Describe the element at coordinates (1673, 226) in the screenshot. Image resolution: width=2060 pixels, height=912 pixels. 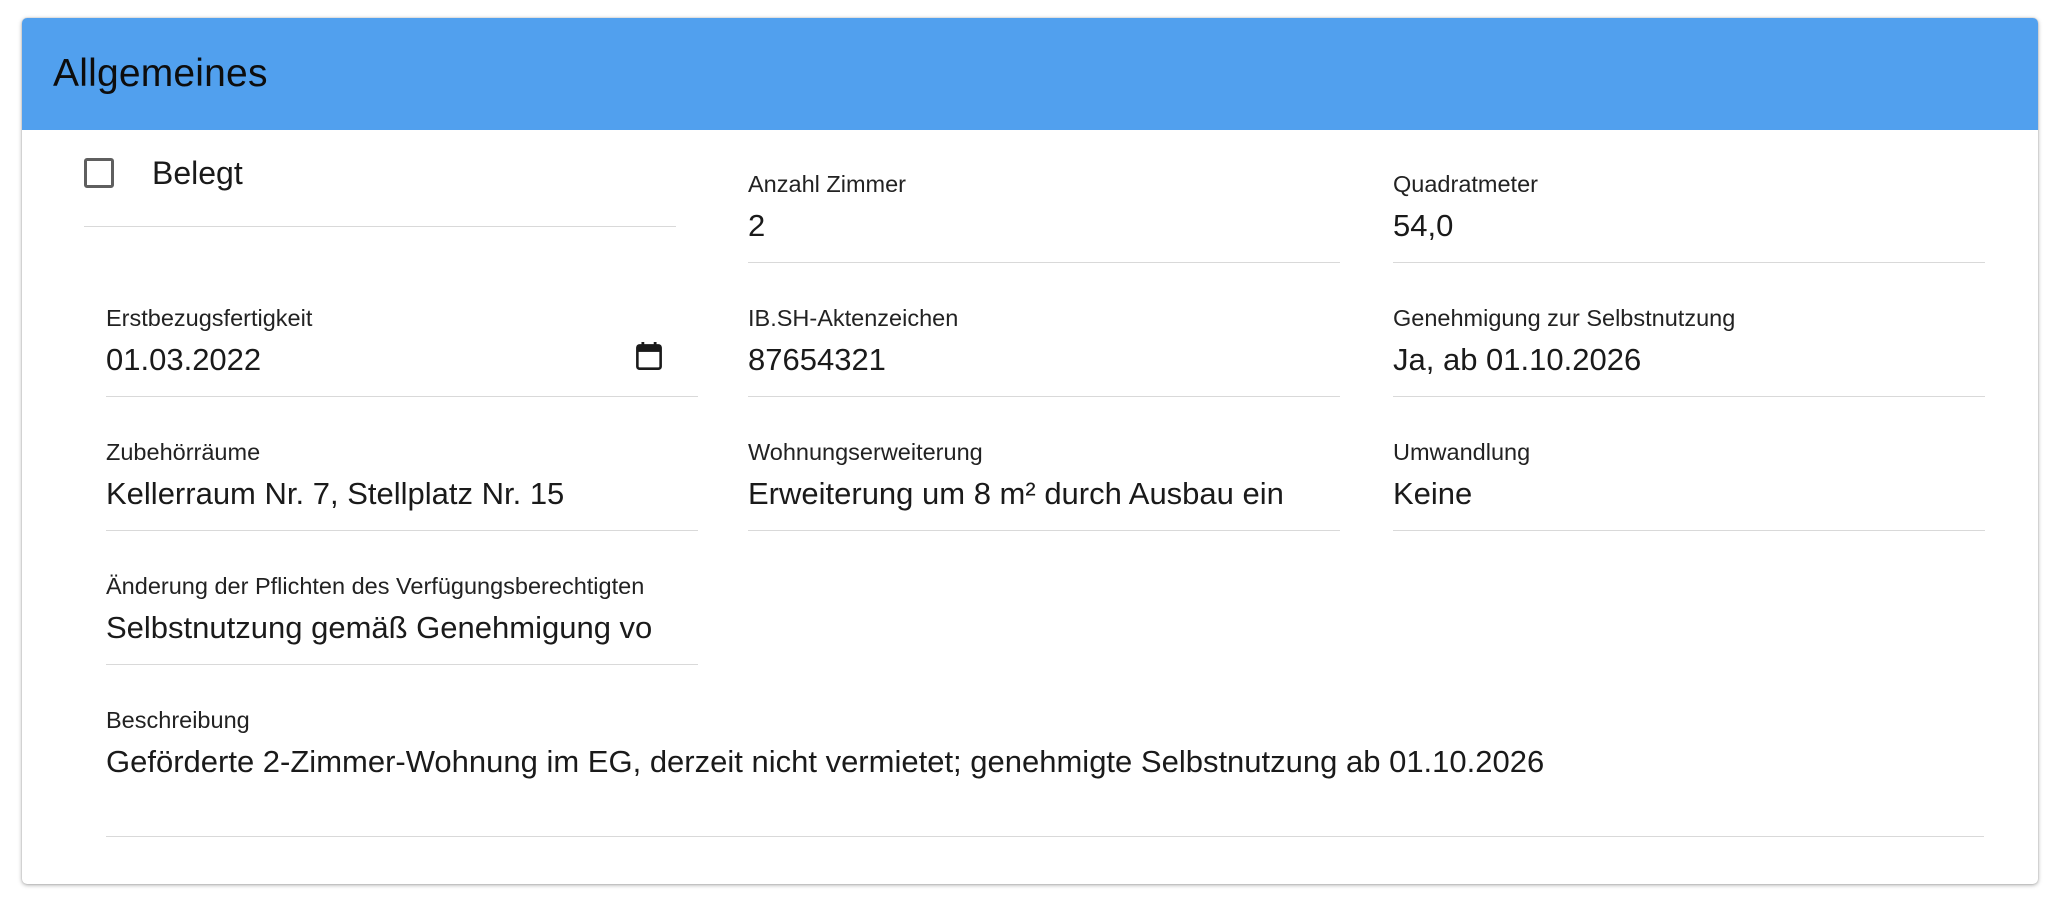
I see `quadratmeter-input` at that location.